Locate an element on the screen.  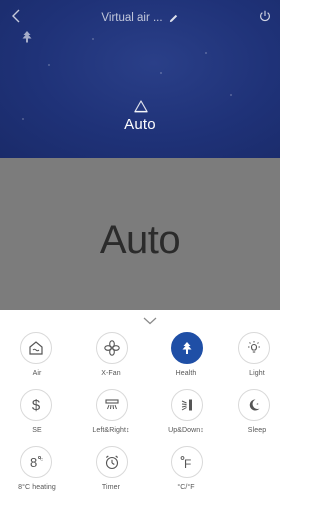
x-fan-button: X-Fan is located at coordinates (111, 360).